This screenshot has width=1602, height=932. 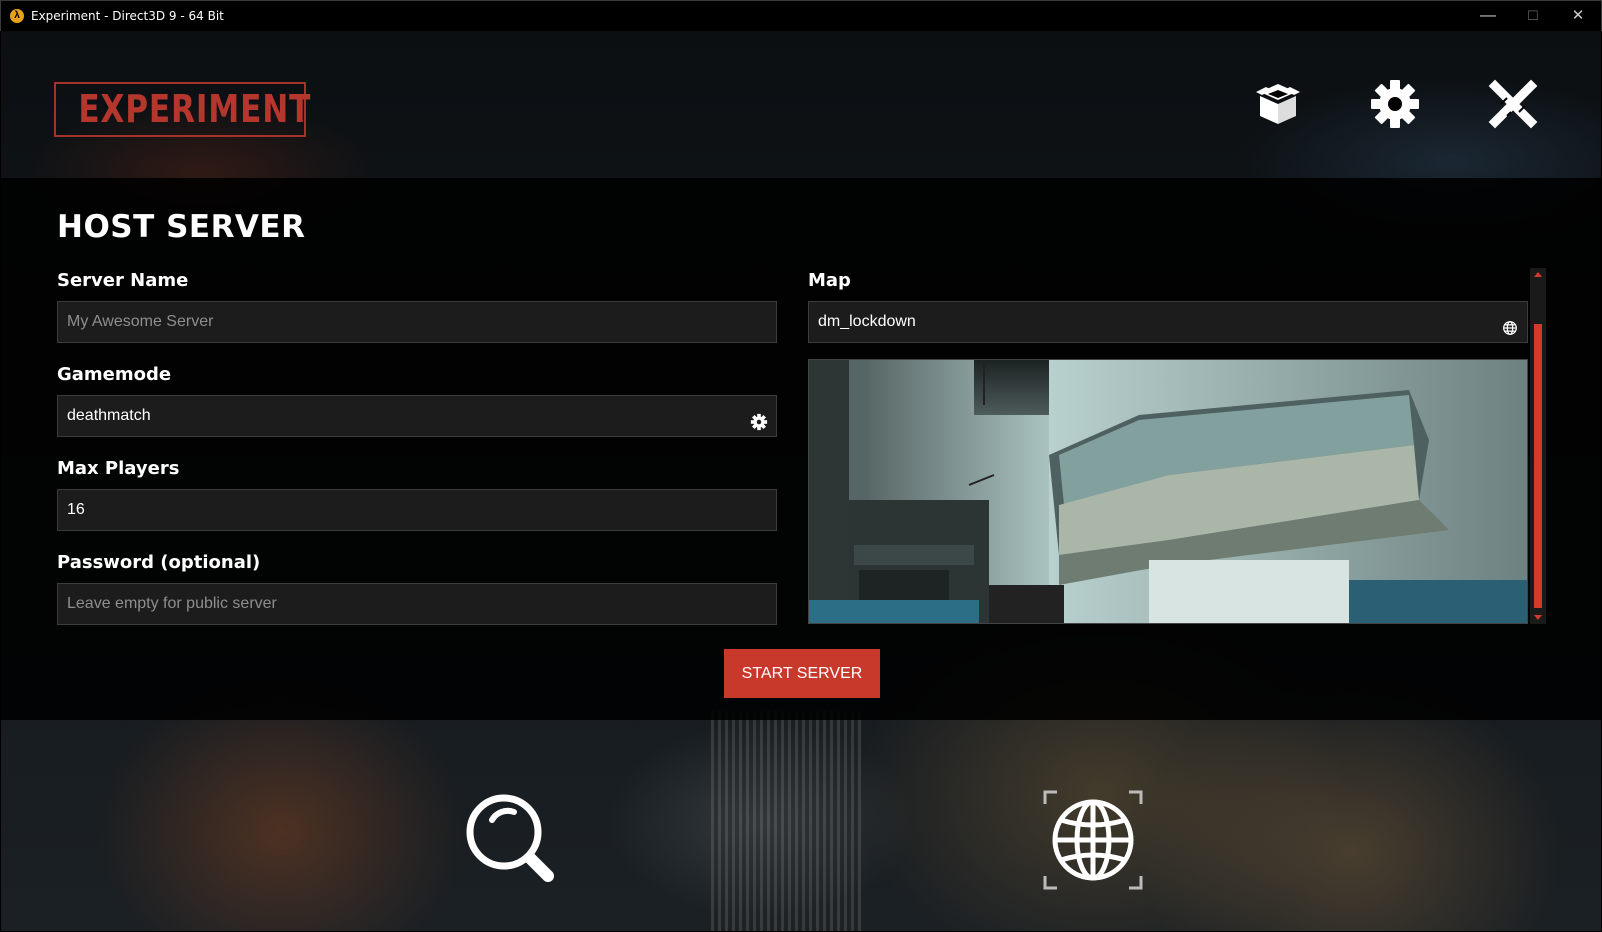 I want to click on map-label: Map, so click(x=829, y=280).